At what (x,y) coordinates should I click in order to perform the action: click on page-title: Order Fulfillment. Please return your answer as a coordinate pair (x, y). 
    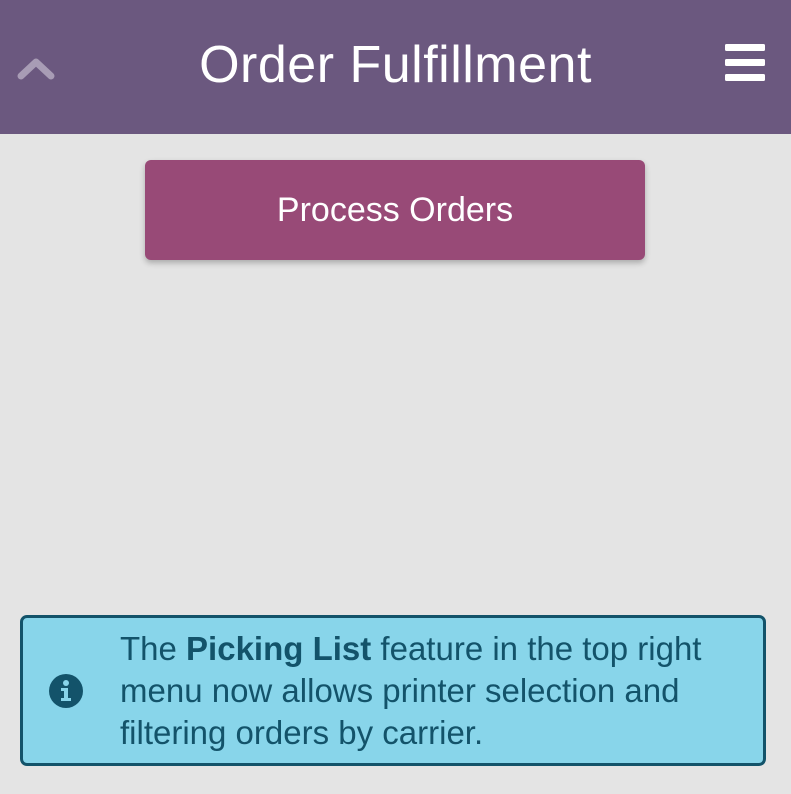
    Looking at the image, I should click on (395, 65).